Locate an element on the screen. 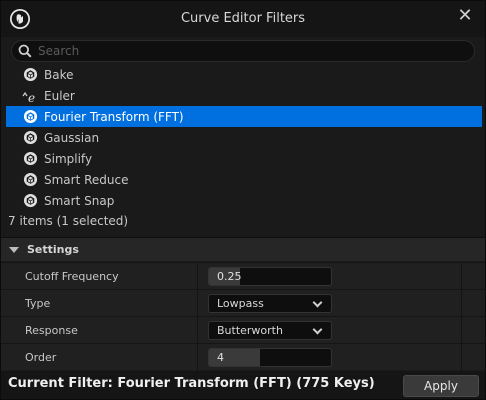  response-value: Butterworth is located at coordinates (250, 330).